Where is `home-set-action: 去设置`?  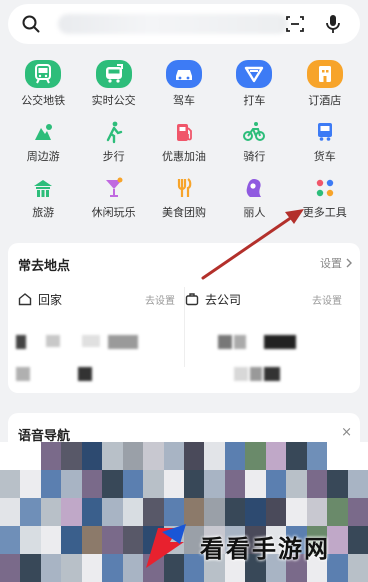 home-set-action: 去设置 is located at coordinates (160, 299).